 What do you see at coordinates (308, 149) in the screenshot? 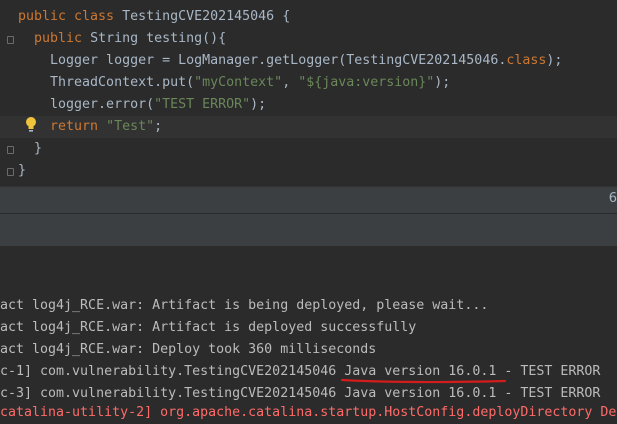
I see `code-line-7: }` at bounding box center [308, 149].